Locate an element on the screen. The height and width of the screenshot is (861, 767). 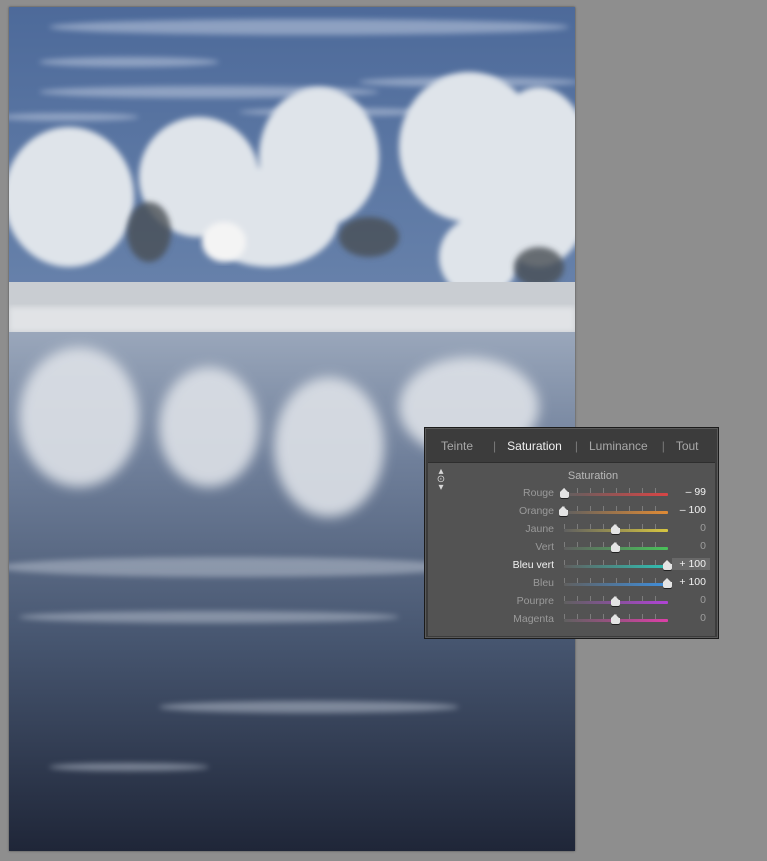
slider-value-field: – 99 is located at coordinates (691, 492).